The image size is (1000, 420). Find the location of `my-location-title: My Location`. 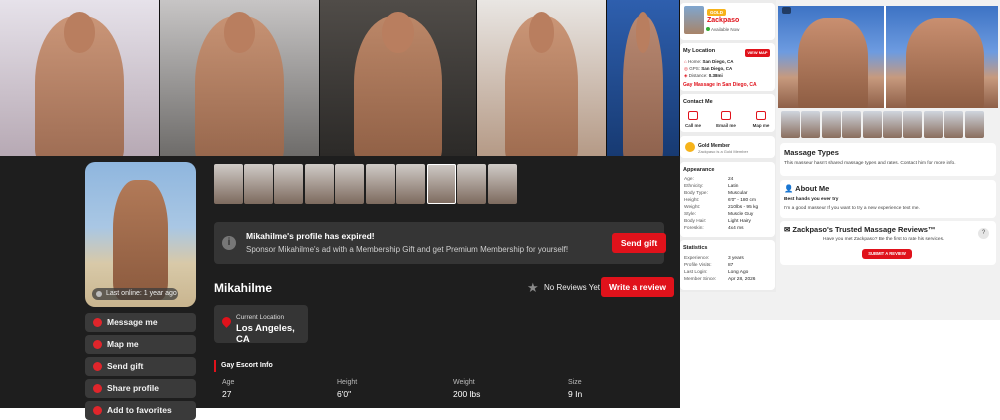

my-location-title: My Location is located at coordinates (699, 51).